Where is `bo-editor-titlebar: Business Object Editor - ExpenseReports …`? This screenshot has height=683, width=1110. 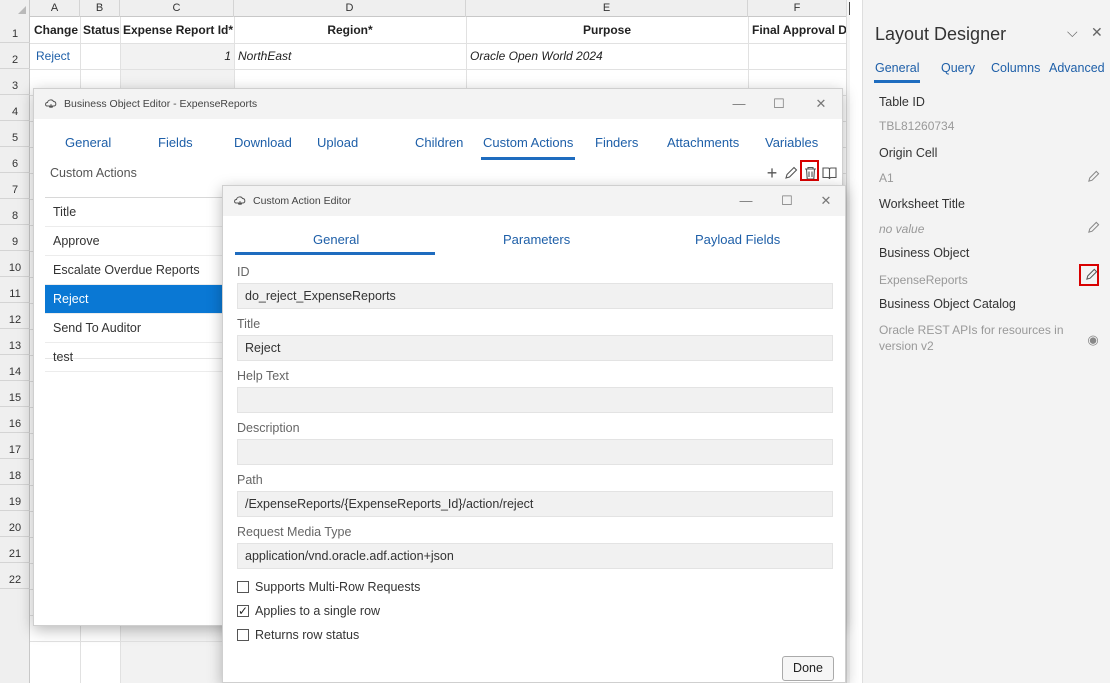 bo-editor-titlebar: Business Object Editor - ExpenseReports … is located at coordinates (438, 104).